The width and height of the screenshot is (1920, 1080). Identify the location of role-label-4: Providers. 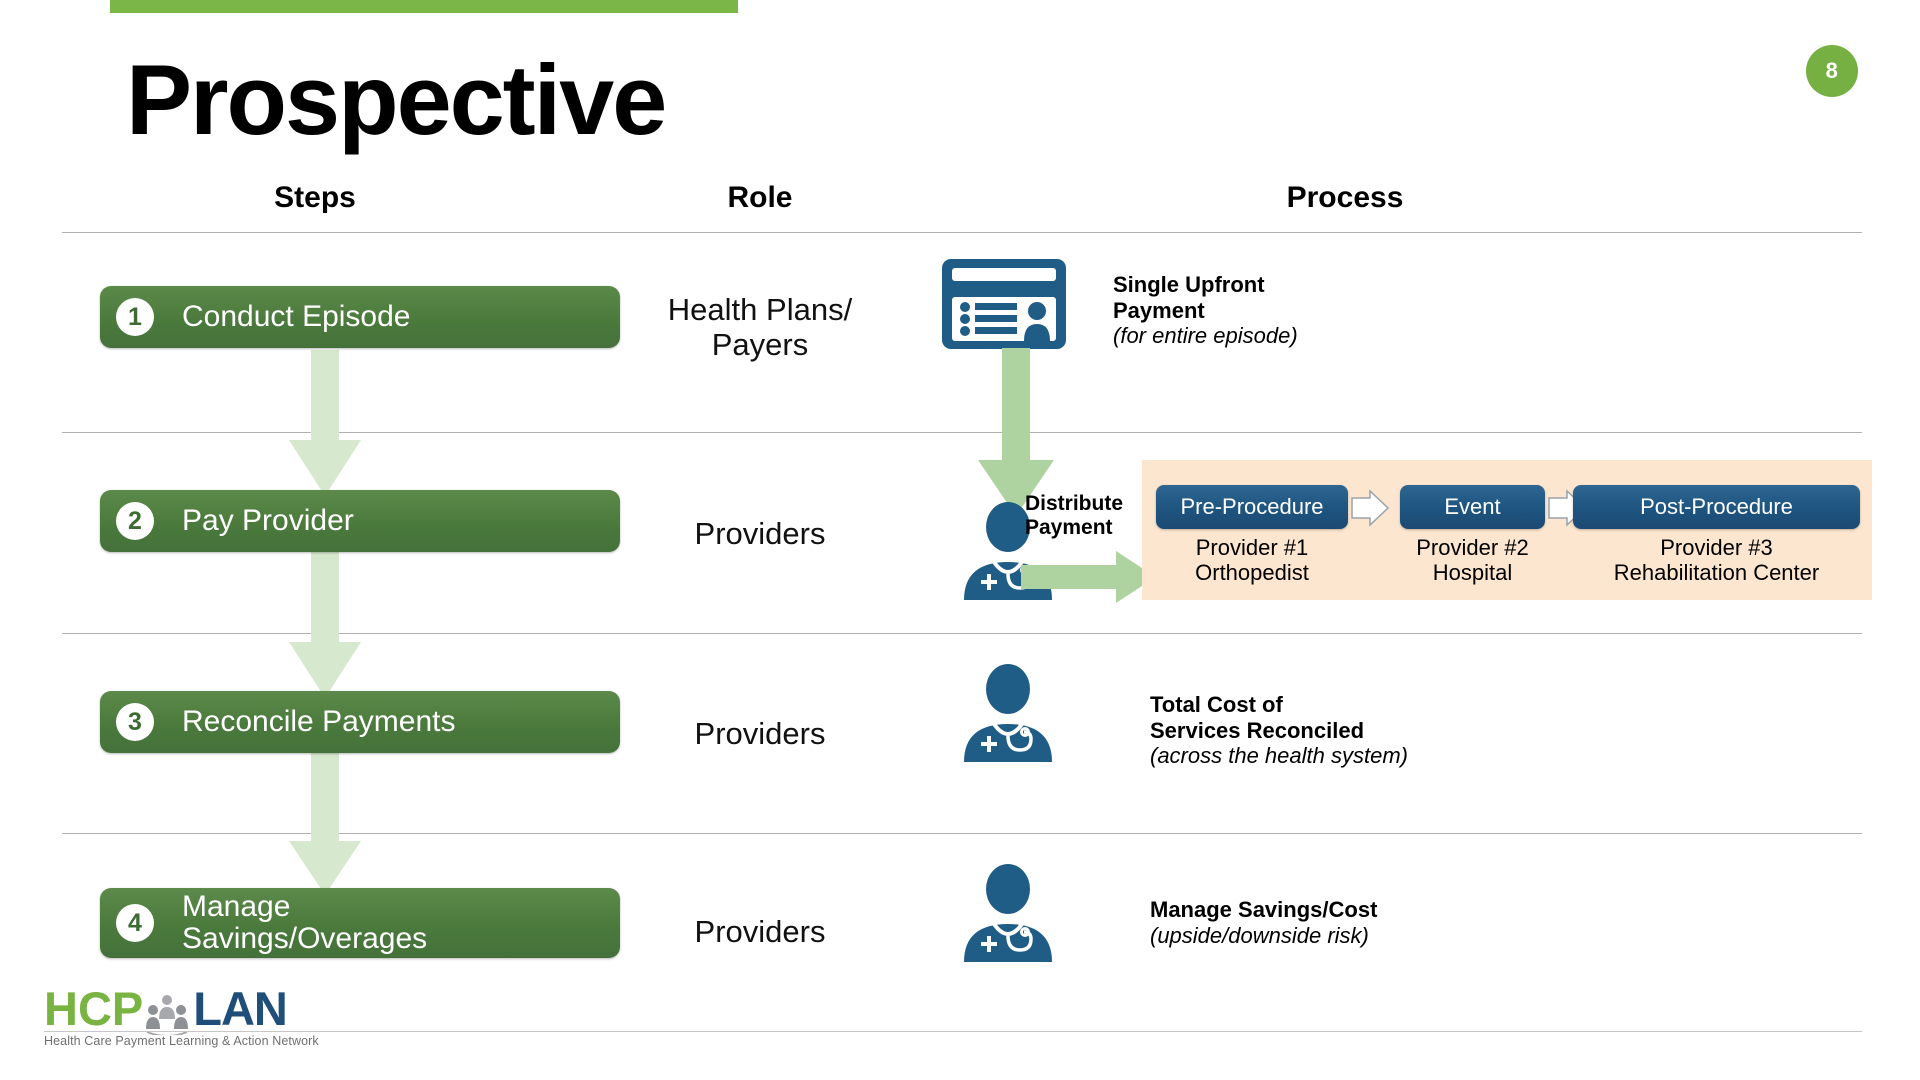
(760, 931).